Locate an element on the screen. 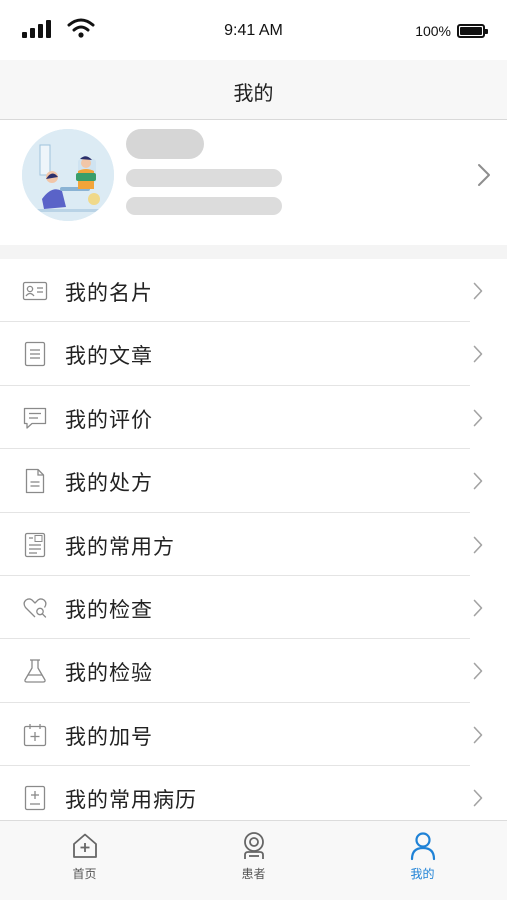  menu-item-business-card: 我的名片 is located at coordinates (253, 291).